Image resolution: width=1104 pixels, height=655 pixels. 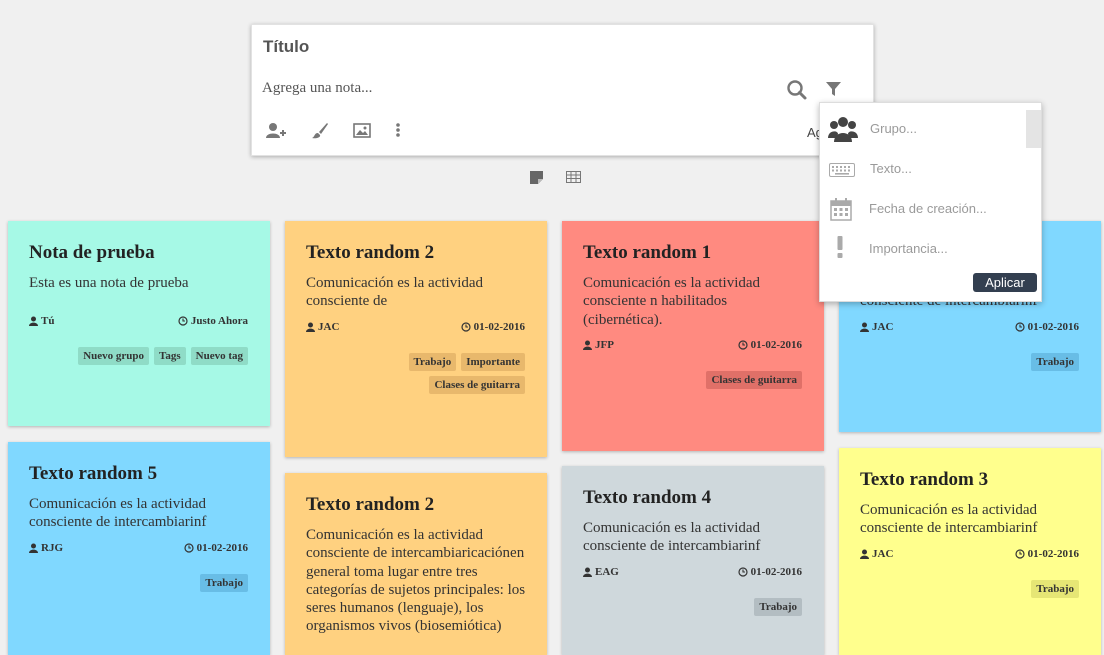 I want to click on tag: Nuevo grupo, so click(x=114, y=356).